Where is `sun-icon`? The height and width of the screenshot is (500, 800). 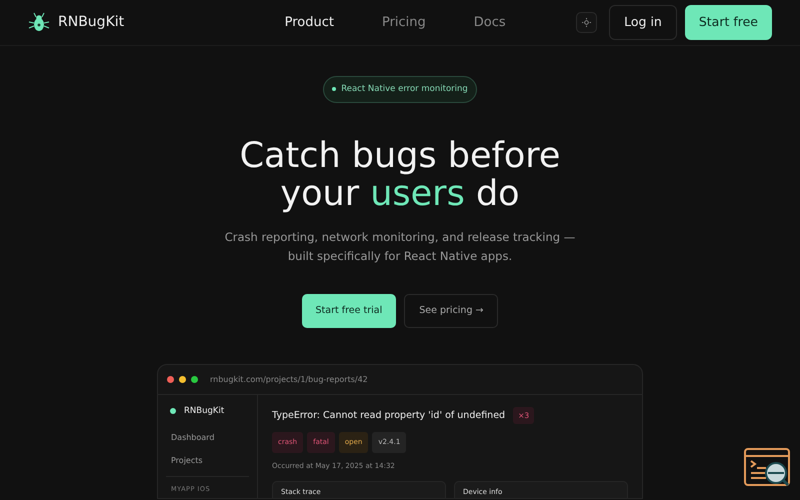 sun-icon is located at coordinates (587, 22).